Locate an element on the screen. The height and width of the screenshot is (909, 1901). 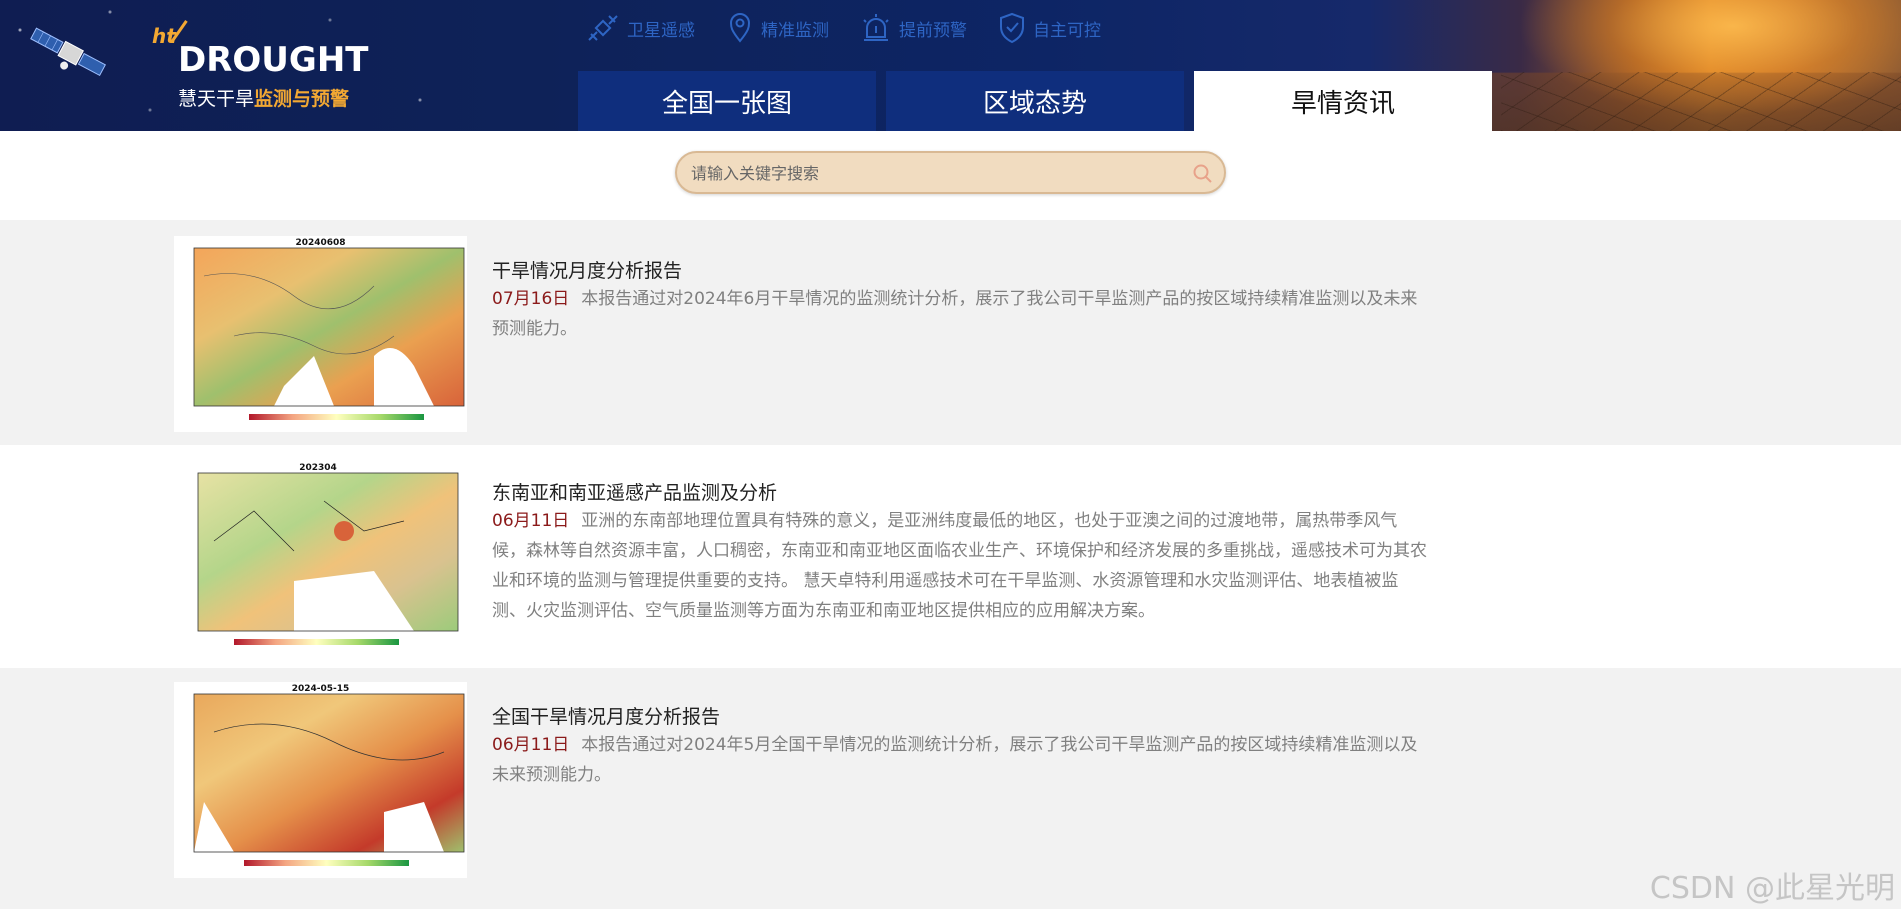
logo-subtitle: 慧天干旱监测与预警 is located at coordinates (264, 99).